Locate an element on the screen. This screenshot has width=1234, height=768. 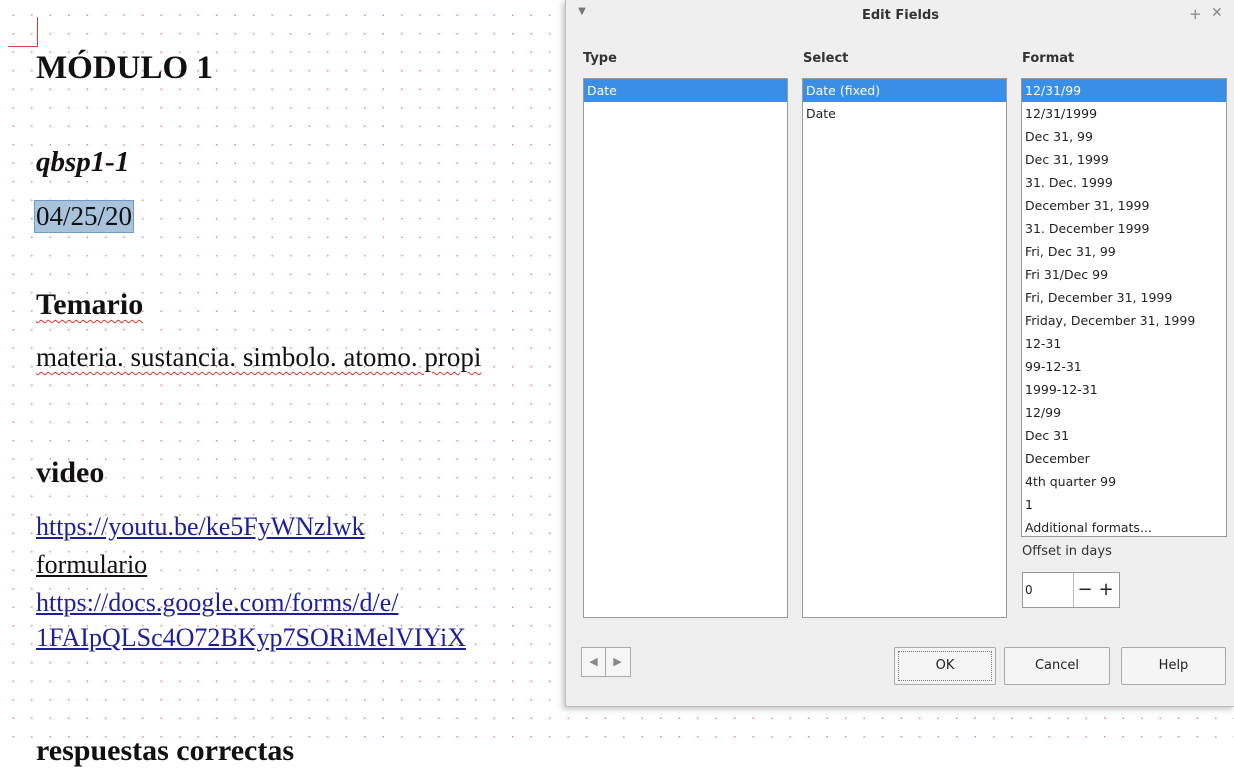
offset-label: Offset in days is located at coordinates (1067, 551).